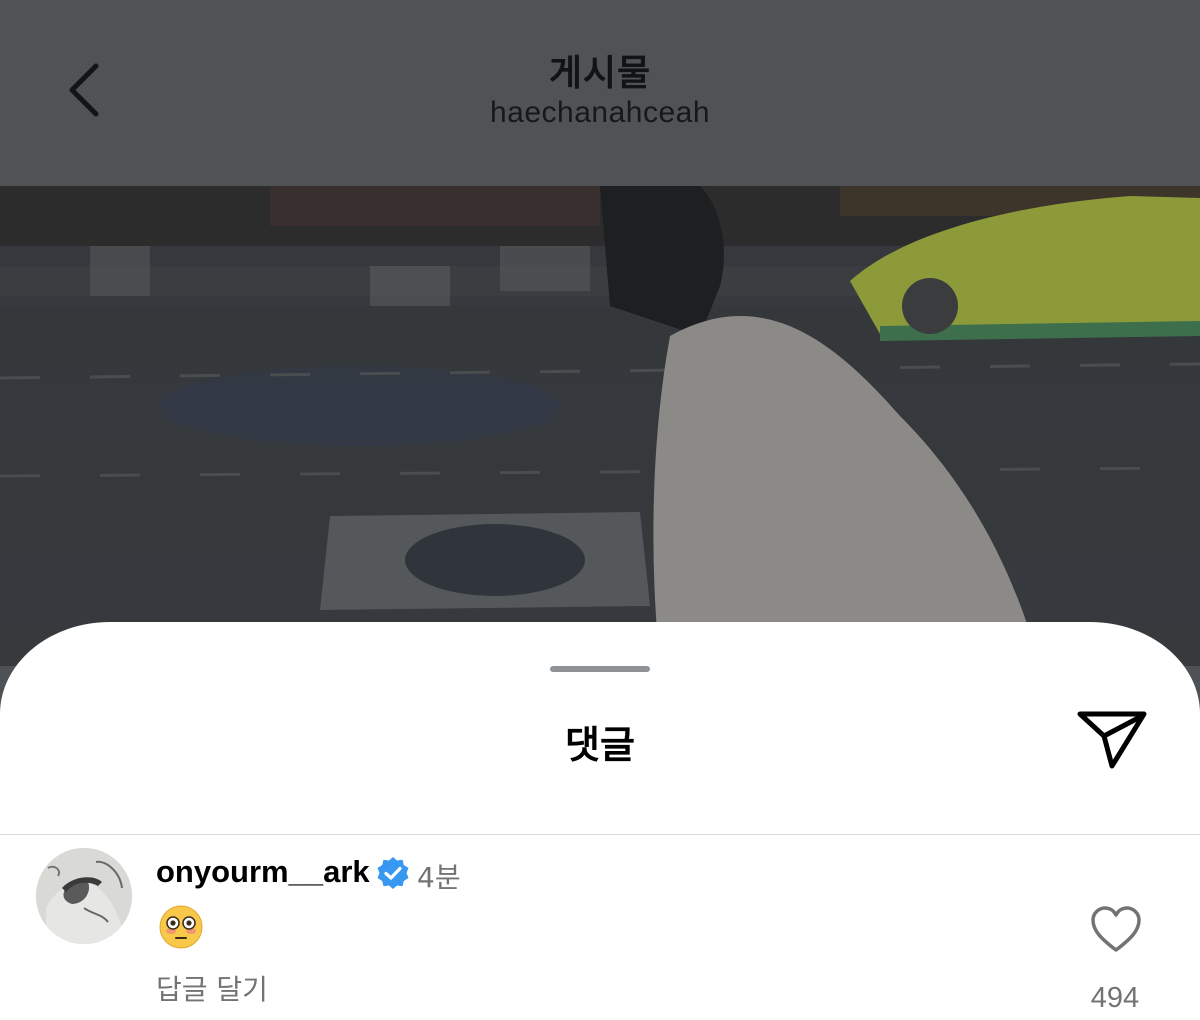 This screenshot has width=1200, height=1020. I want to click on avatar-image, so click(84, 896).